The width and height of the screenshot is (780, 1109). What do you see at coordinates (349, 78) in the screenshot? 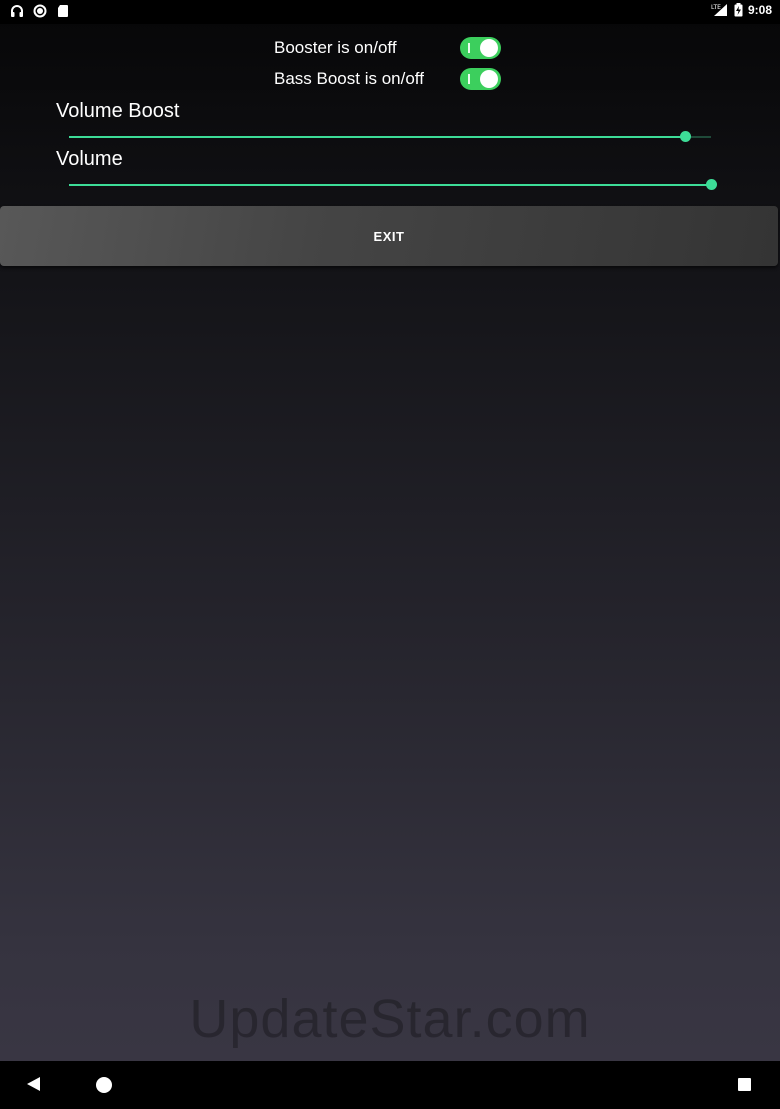
I see `bass-boost-toggle-label: Bass Boost is on/off` at bounding box center [349, 78].